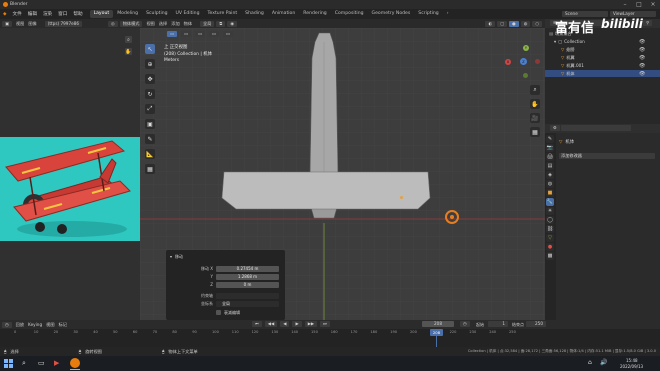 The image size is (660, 371). Describe the element at coordinates (156, 14) in the screenshot. I see `tab-sculpting: Sculpting` at that location.